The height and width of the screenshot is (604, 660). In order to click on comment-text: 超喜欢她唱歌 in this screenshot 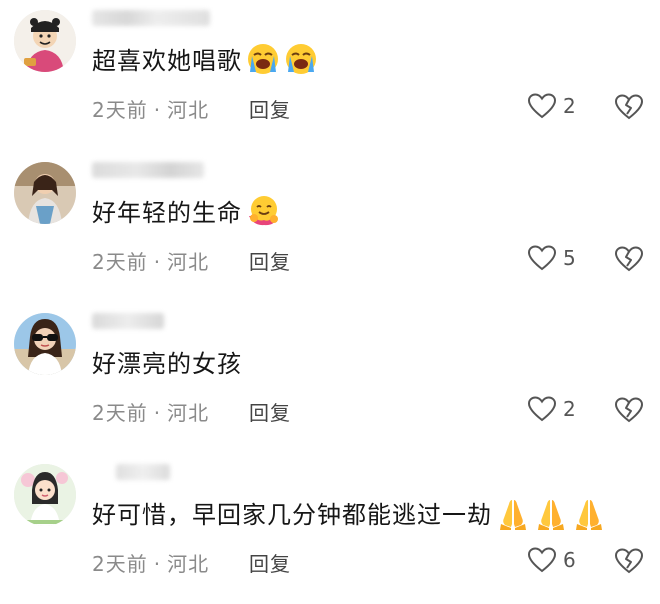, I will do `click(205, 61)`.